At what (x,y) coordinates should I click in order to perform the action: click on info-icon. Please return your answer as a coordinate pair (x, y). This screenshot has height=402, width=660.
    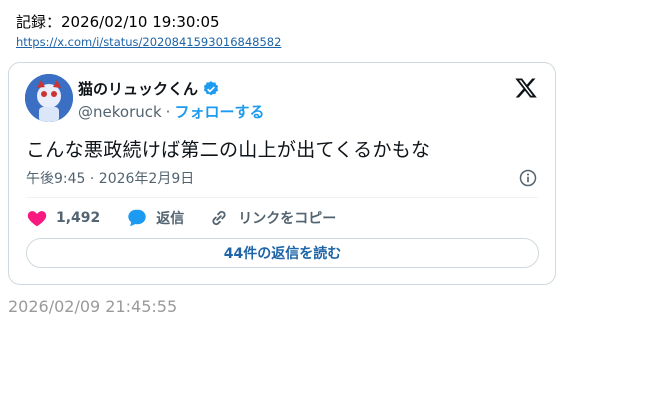
    Looking at the image, I should click on (528, 178).